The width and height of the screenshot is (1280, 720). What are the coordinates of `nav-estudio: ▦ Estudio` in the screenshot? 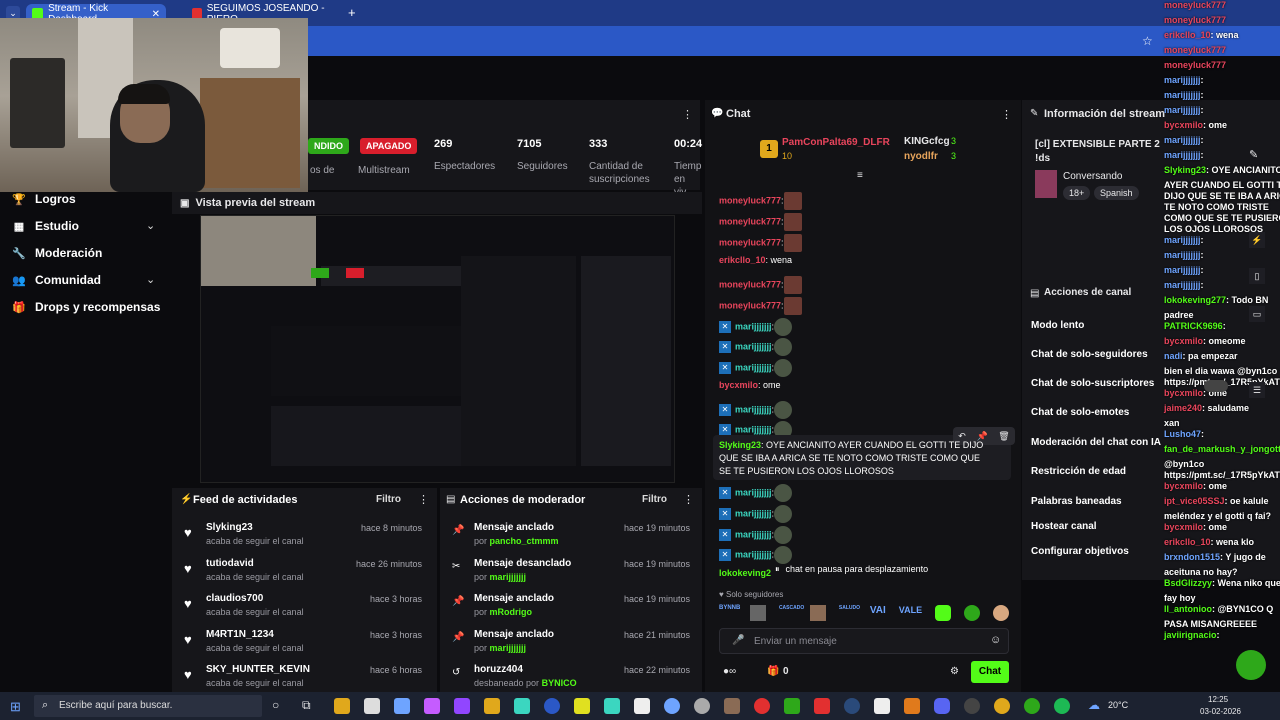 It's located at (45, 226).